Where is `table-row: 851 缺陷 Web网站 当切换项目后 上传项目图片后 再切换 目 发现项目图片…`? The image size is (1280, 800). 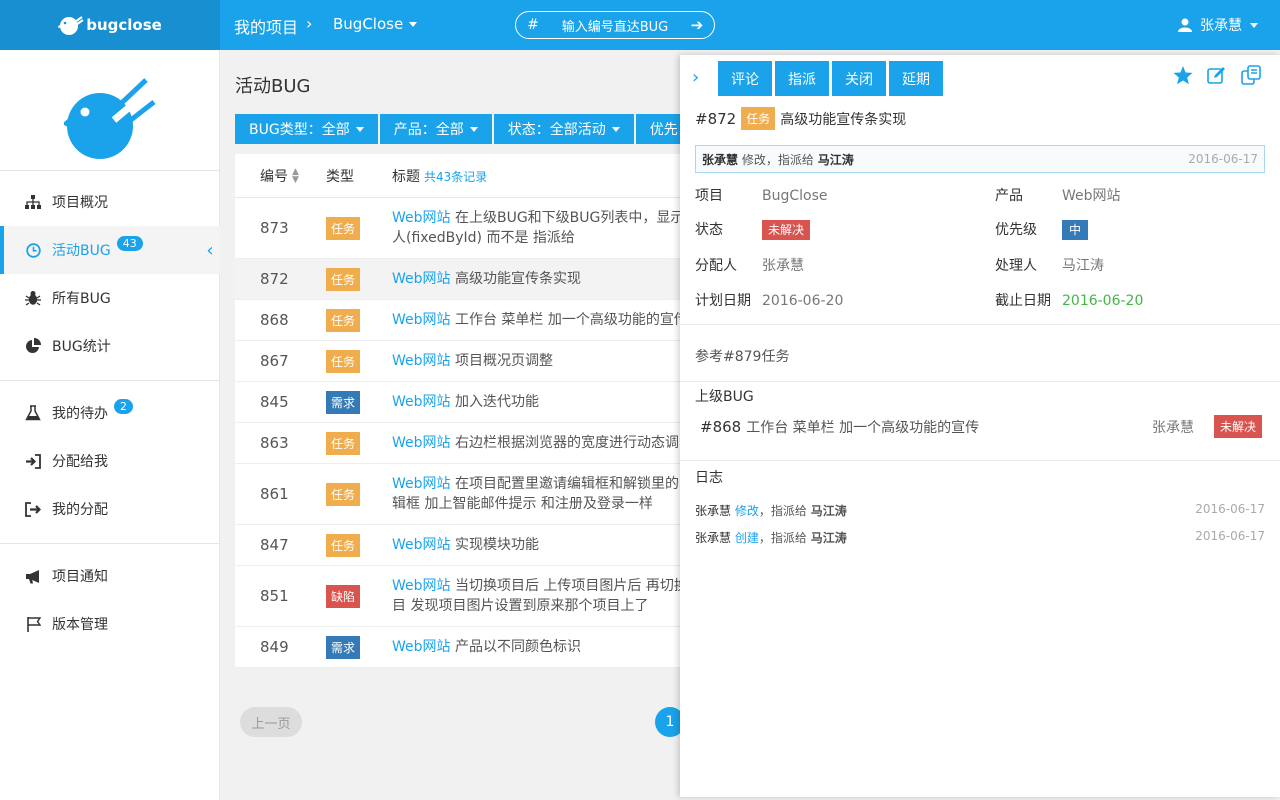 table-row: 851 缺陷 Web网站 当切换项目后 上传项目图片后 再切换 目 发现项目图片… is located at coordinates (460, 596).